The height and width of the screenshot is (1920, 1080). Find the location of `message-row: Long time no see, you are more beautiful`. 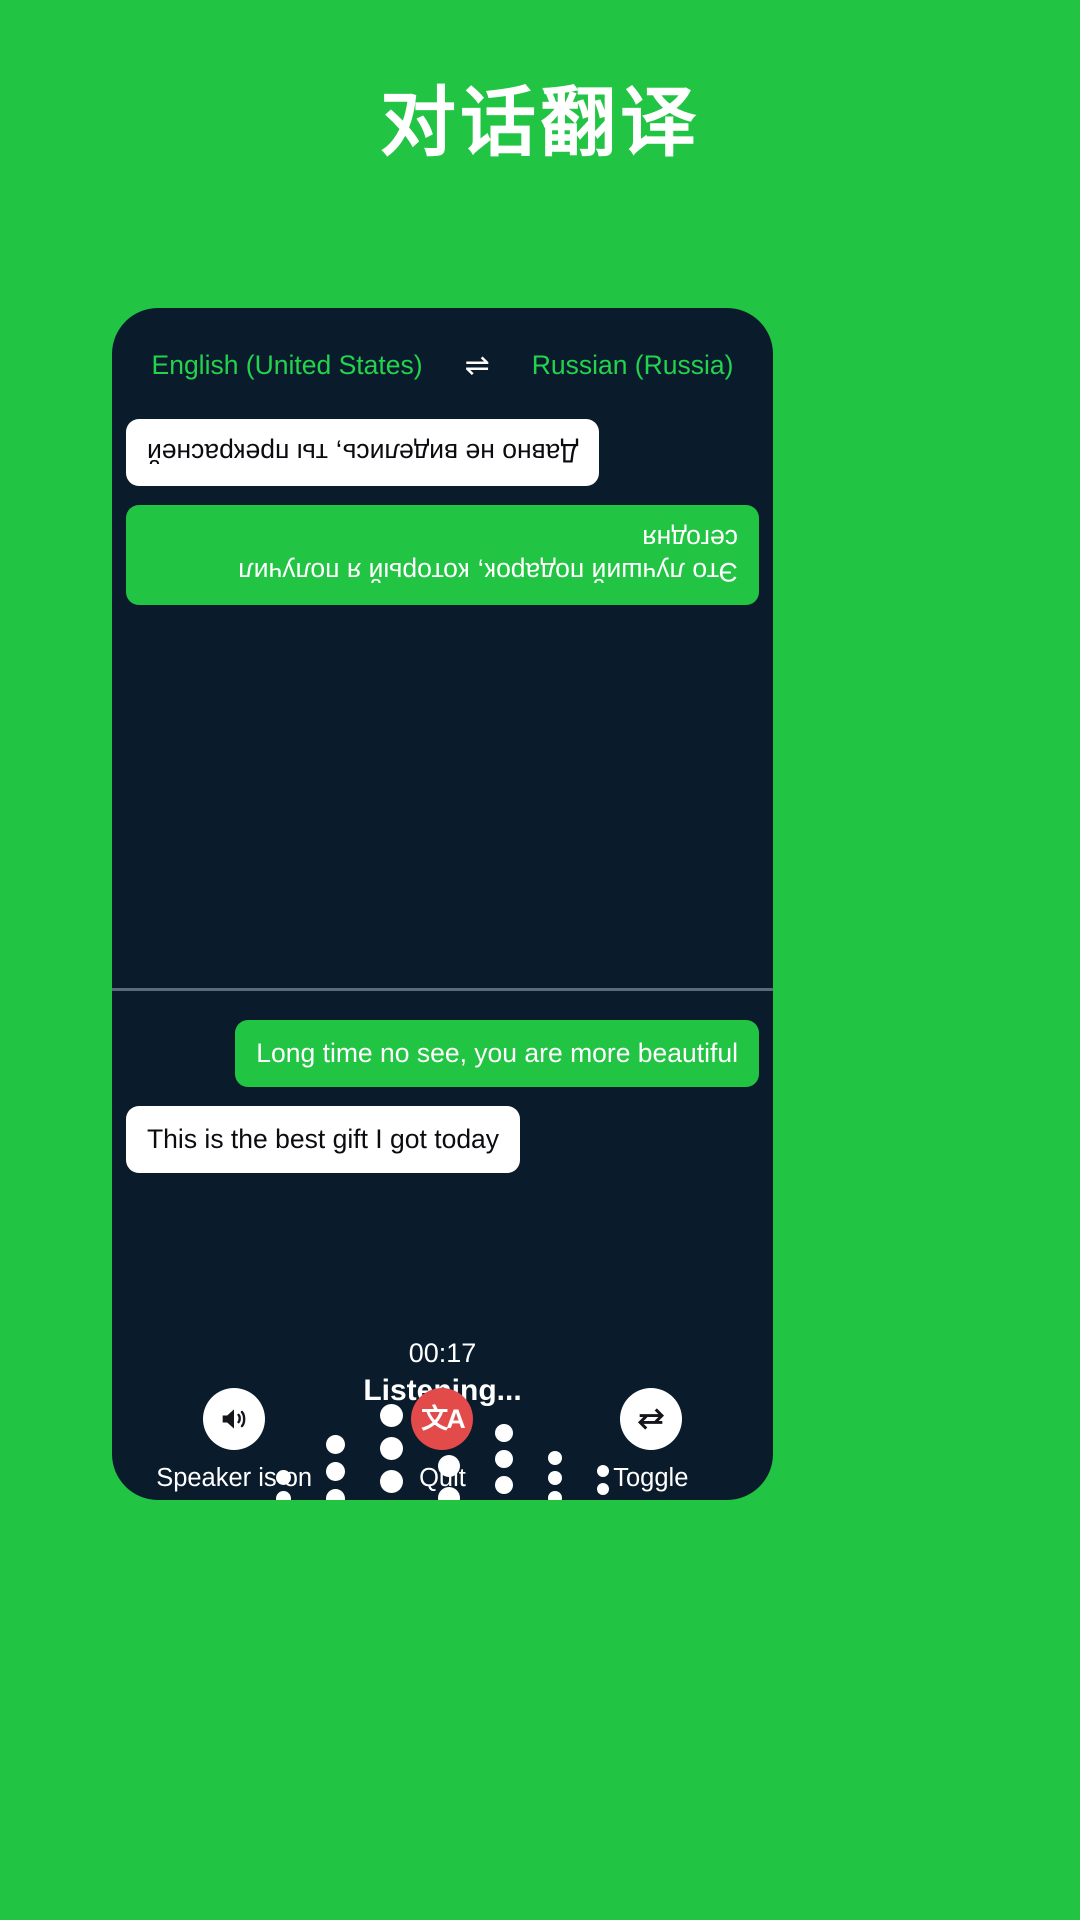

message-row: Long time no see, you are more beautiful is located at coordinates (442, 1063).